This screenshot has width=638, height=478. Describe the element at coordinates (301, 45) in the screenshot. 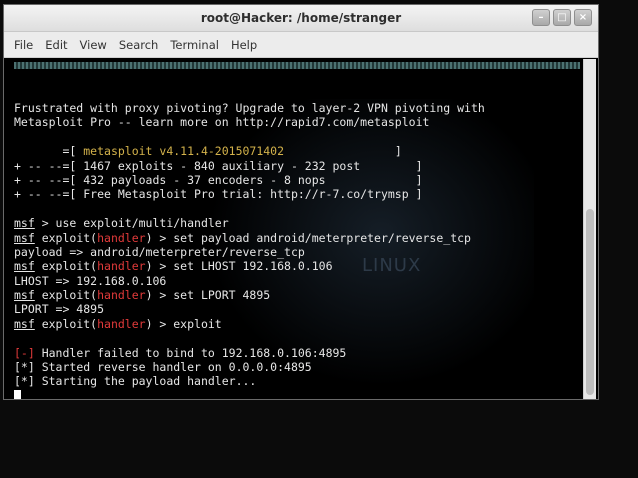

I see `menu-bar: File Edit View Search Terminal Help` at that location.